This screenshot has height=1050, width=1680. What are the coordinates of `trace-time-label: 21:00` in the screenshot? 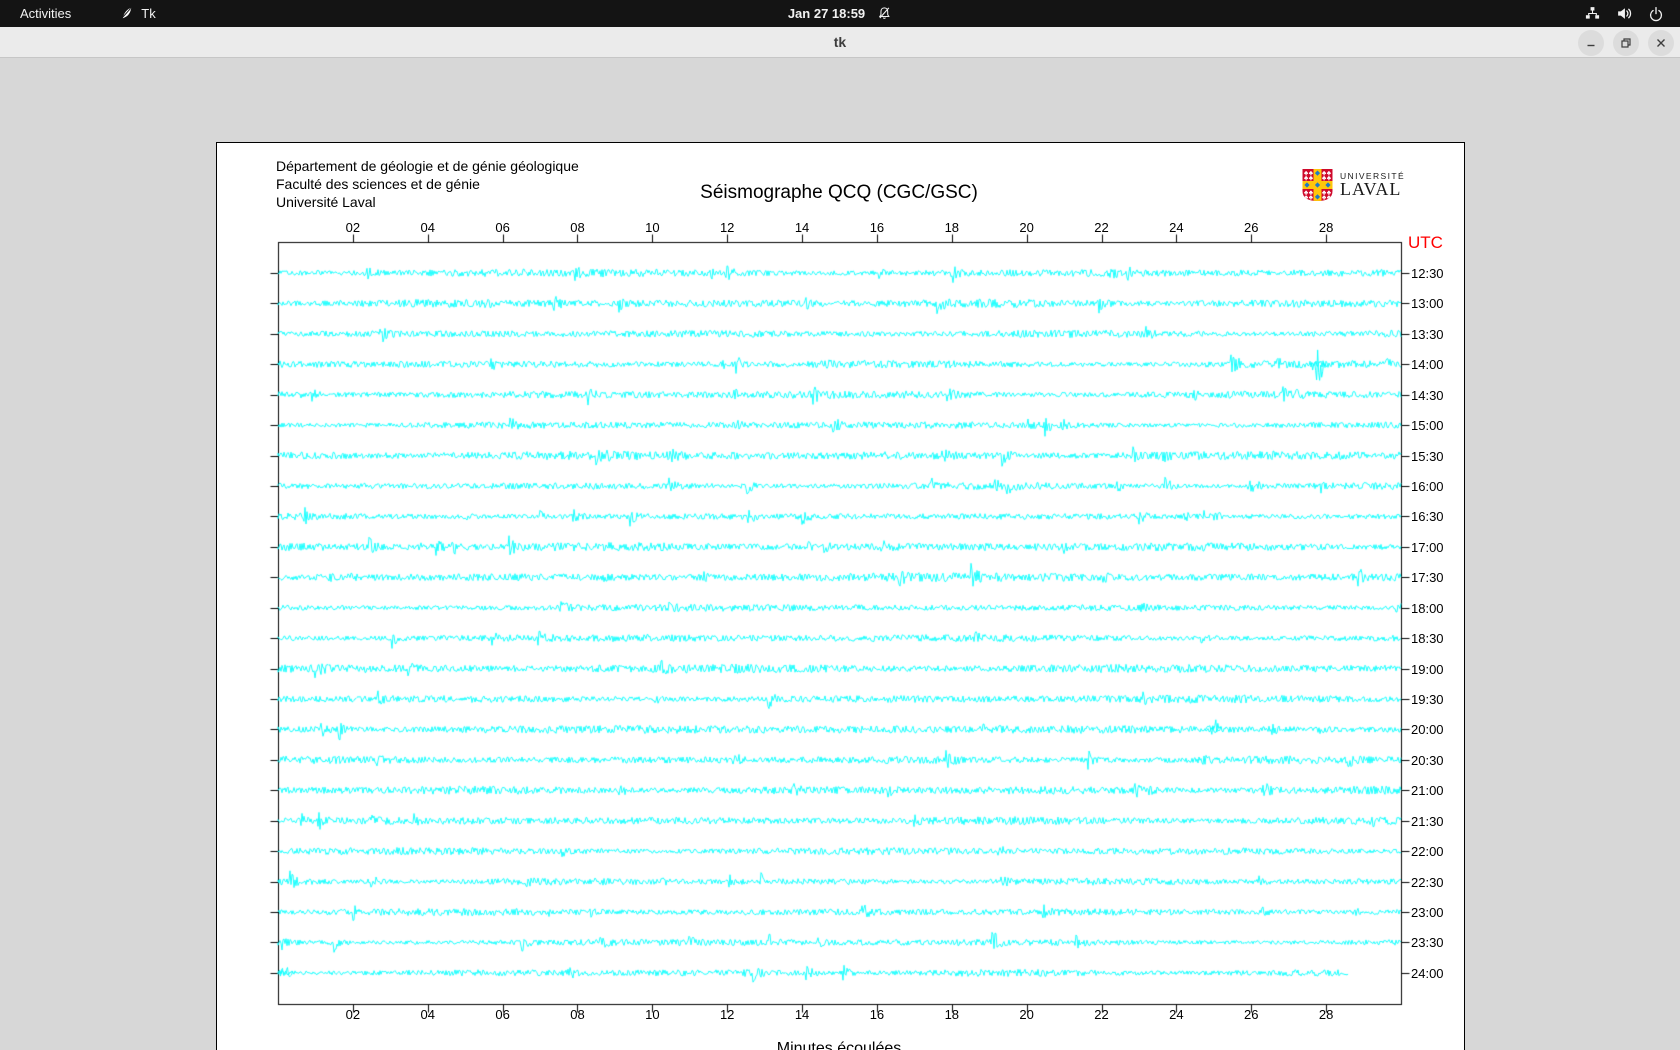 It's located at (1427, 791).